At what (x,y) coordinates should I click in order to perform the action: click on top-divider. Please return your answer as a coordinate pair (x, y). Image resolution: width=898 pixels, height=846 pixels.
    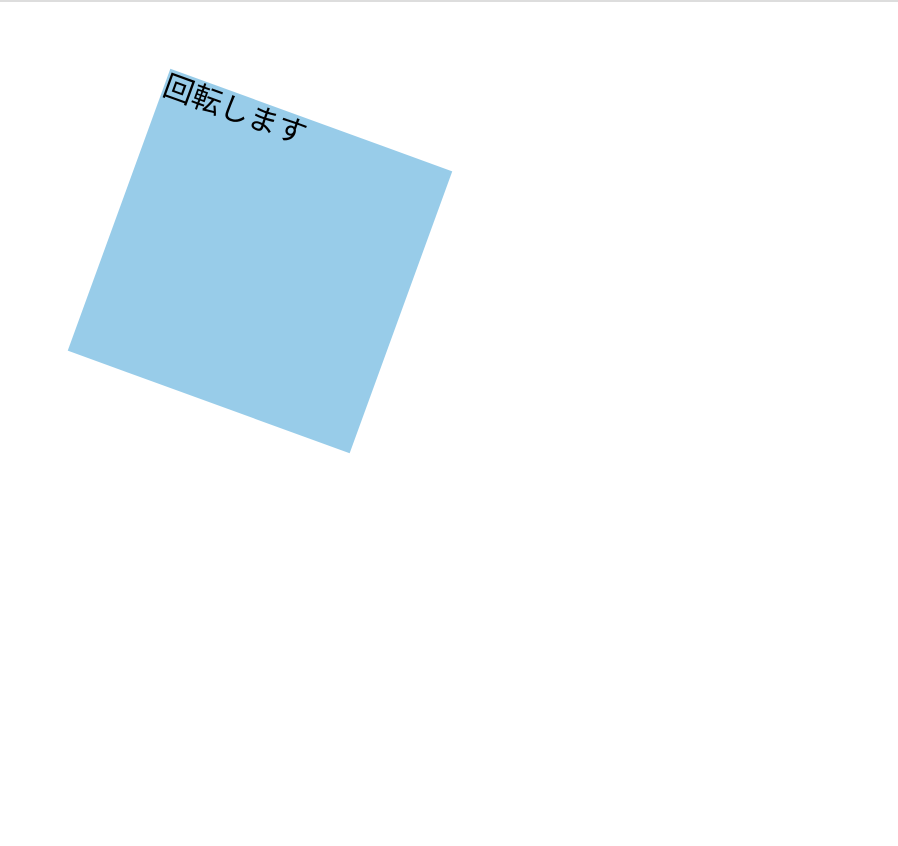
    Looking at the image, I should click on (449, 1).